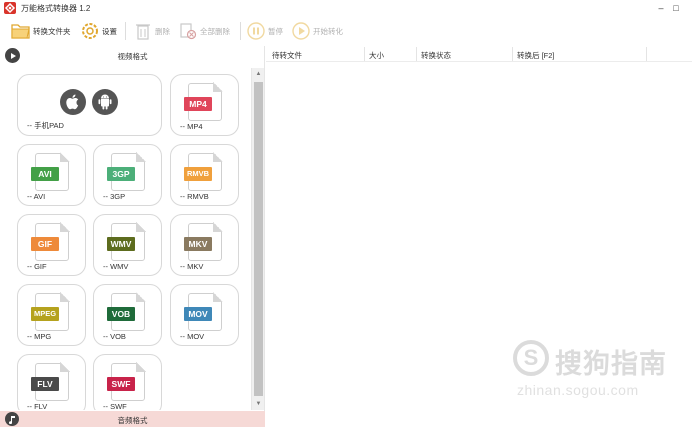  What do you see at coordinates (578, 390) in the screenshot?
I see `watermark-url: zhinan.sogou.com` at bounding box center [578, 390].